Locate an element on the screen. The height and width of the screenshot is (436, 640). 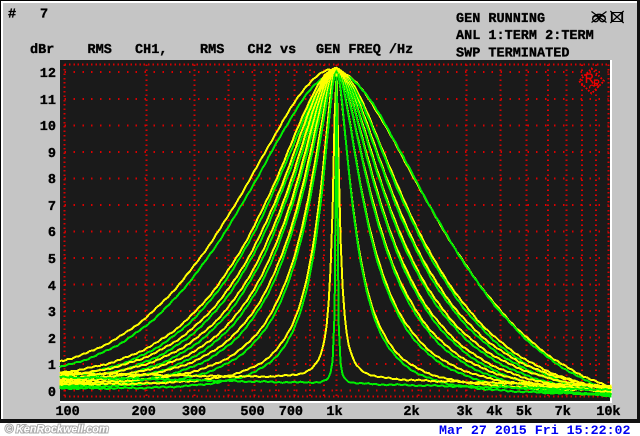
svg-text: Mar 27 2015 Fri 15:22:02 is located at coordinates (535, 429).